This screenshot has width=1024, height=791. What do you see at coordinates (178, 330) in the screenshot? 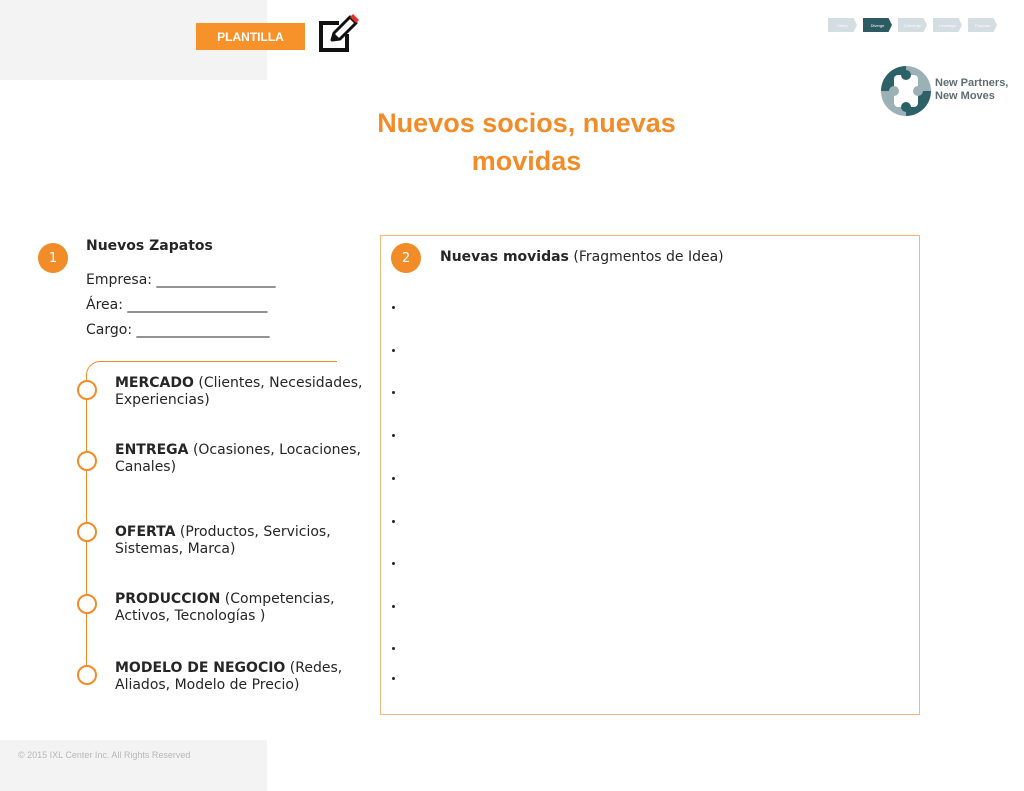
I see `cargo-field: Cargo: ___________________` at bounding box center [178, 330].